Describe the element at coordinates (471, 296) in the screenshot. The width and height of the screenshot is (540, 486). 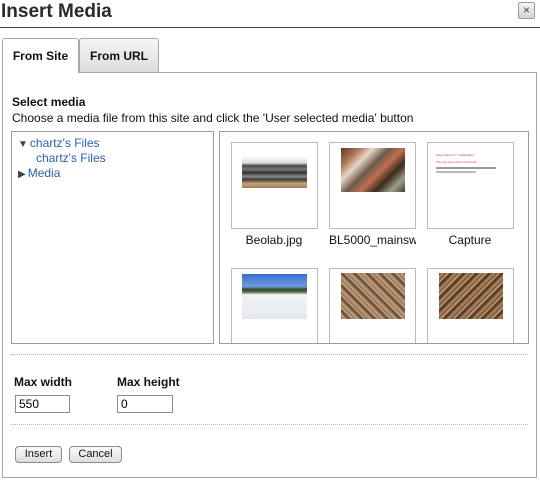
I see `board-image` at that location.